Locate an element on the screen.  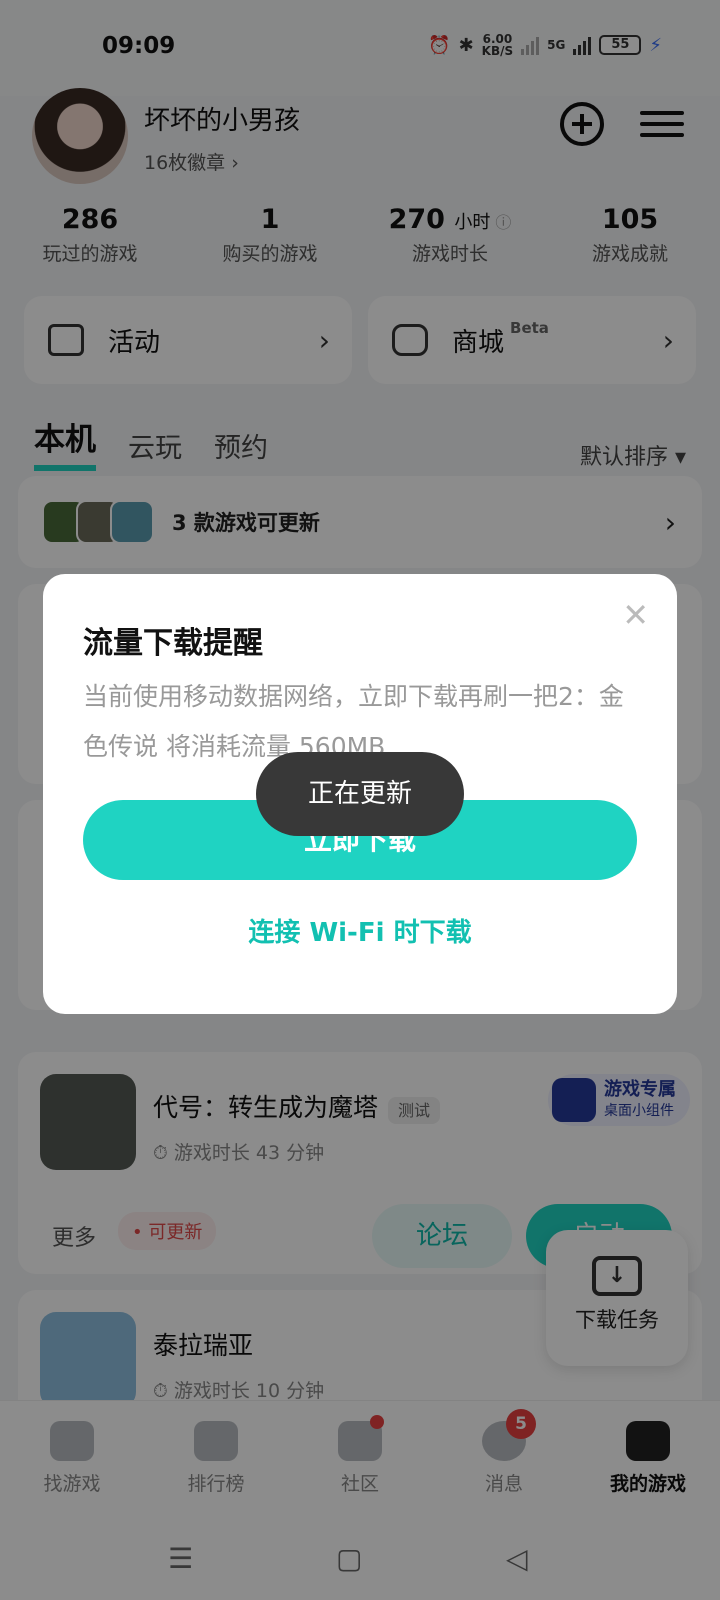
dialog-title: 流量下载提醒 is located at coordinates (173, 643).